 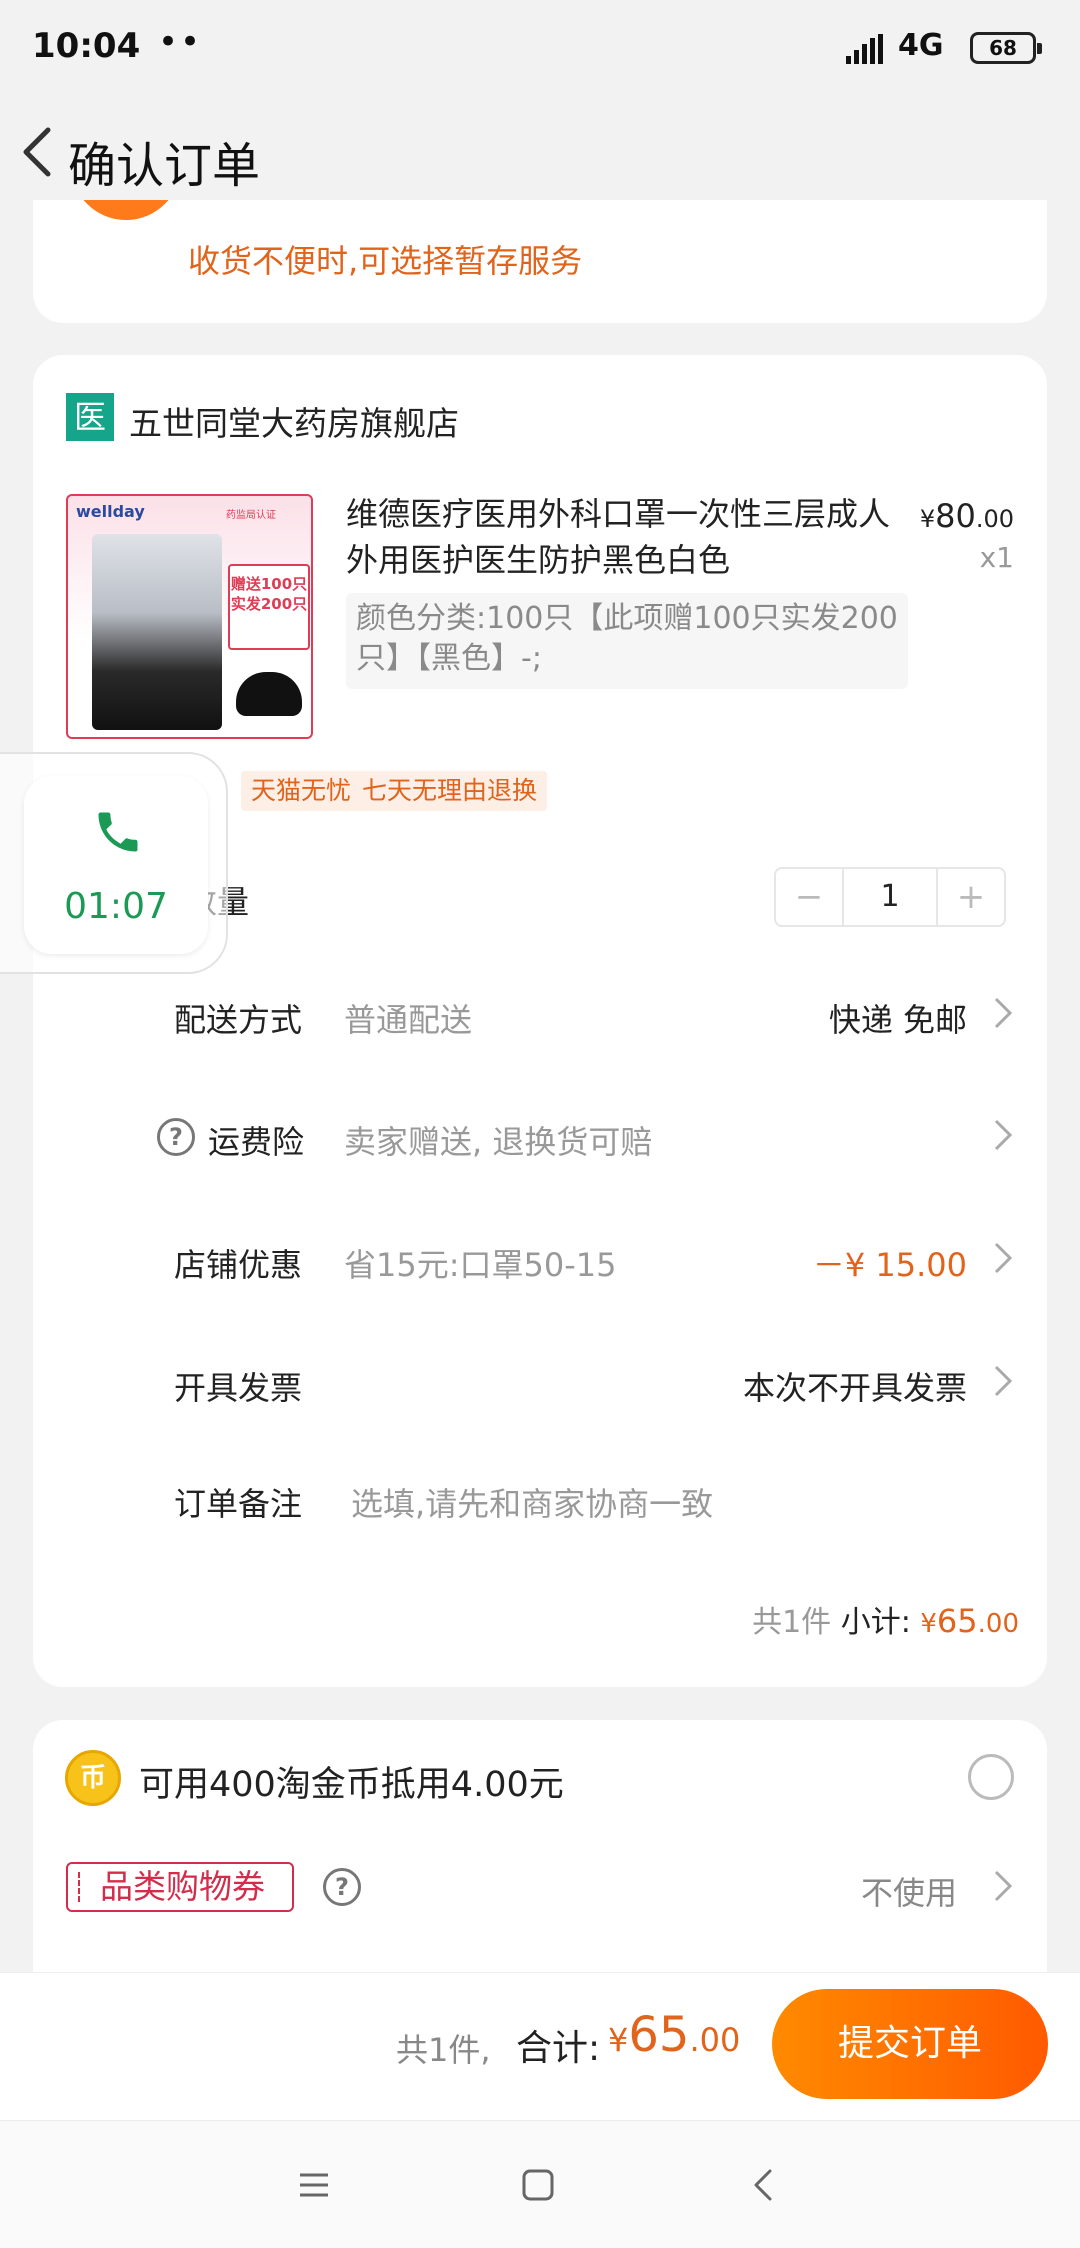 What do you see at coordinates (910, 2044) in the screenshot?
I see `submit-order-button: 提交订单` at bounding box center [910, 2044].